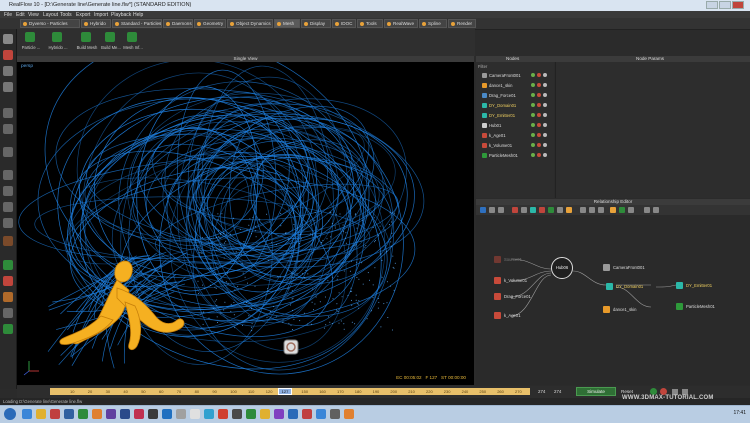 Image resolution: width=750 pixels, height=423 pixels. Describe the element at coordinates (8, 281) in the screenshot. I see `daemon-icon` at that location.